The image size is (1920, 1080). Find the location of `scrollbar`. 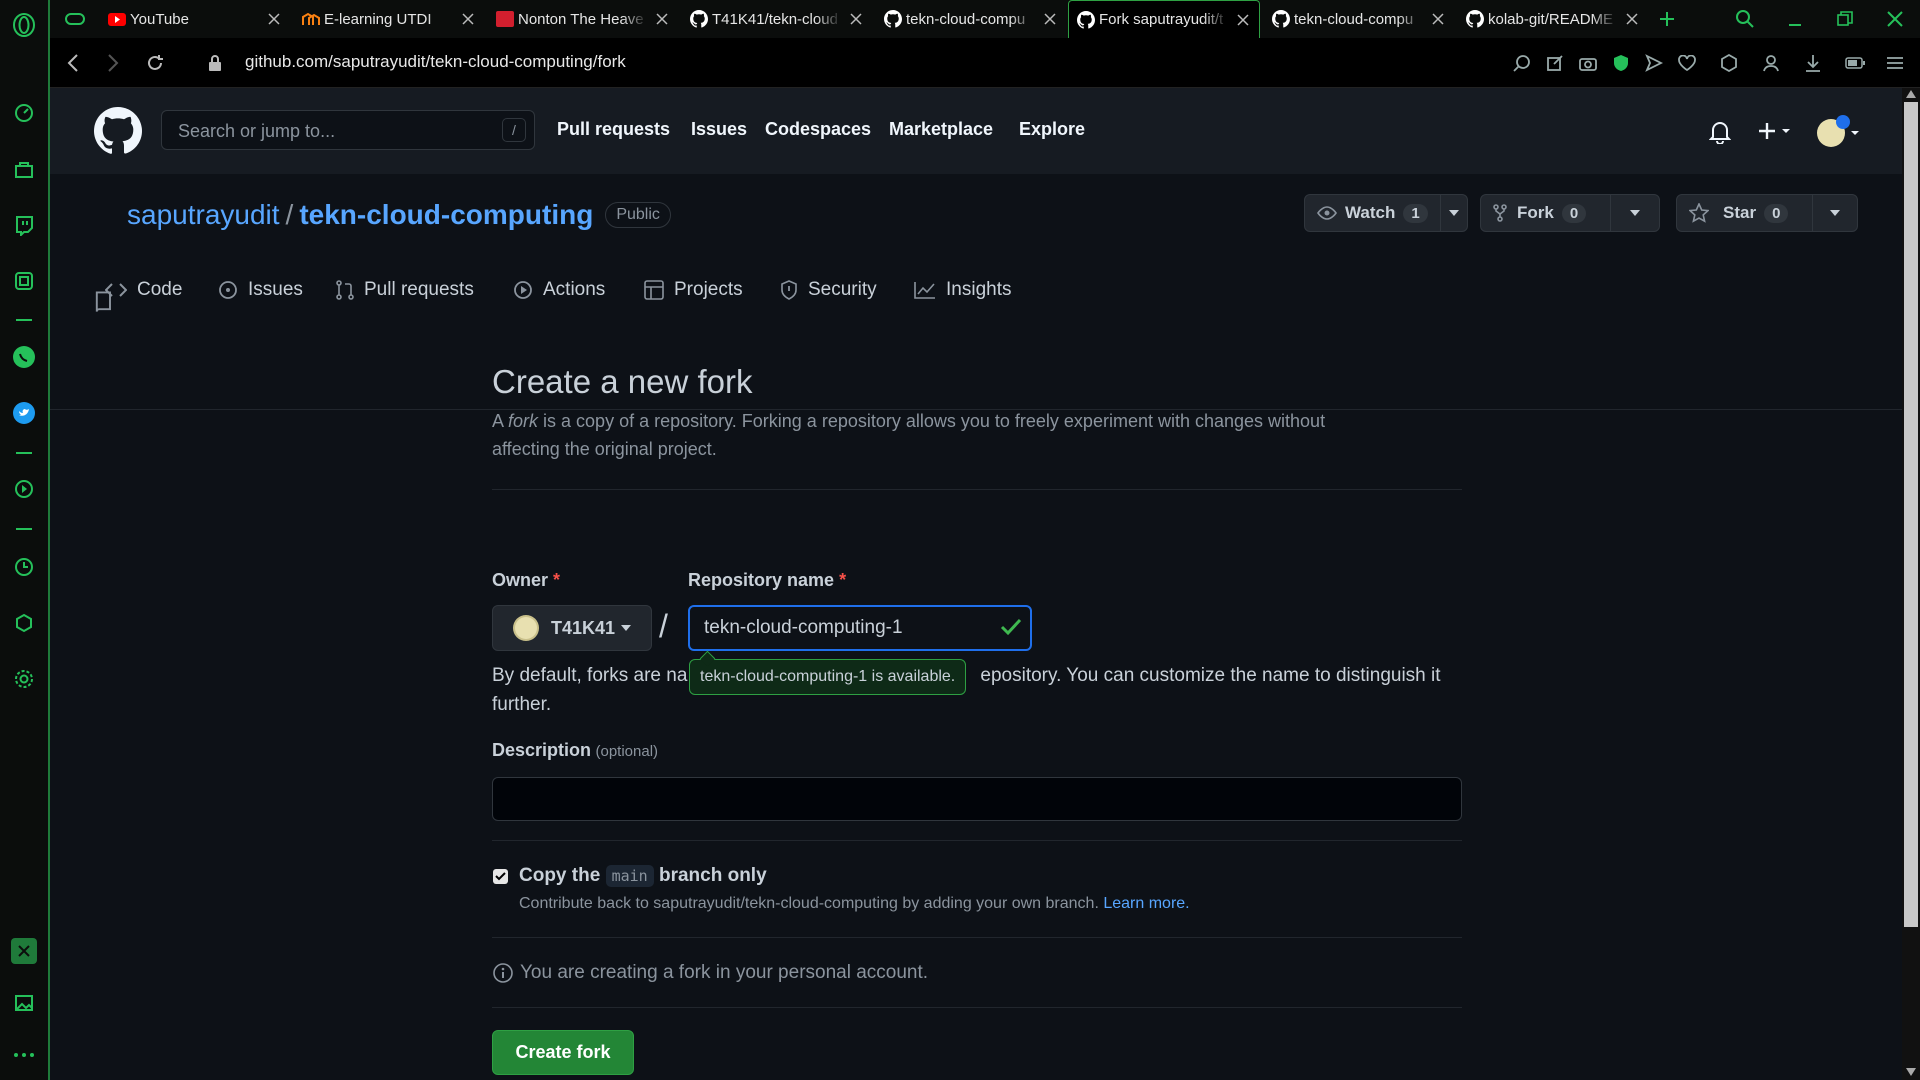

scrollbar is located at coordinates (1911, 584).